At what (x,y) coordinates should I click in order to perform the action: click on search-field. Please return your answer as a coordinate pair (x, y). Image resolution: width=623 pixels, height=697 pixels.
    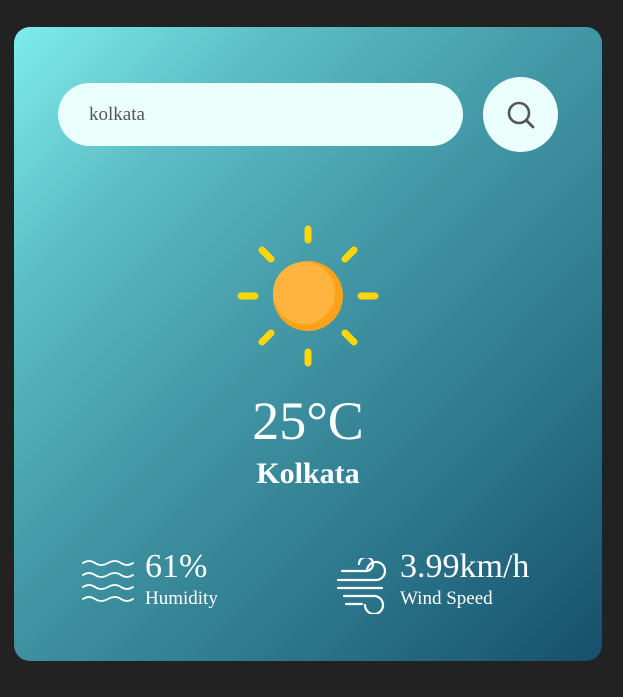
    Looking at the image, I should click on (260, 114).